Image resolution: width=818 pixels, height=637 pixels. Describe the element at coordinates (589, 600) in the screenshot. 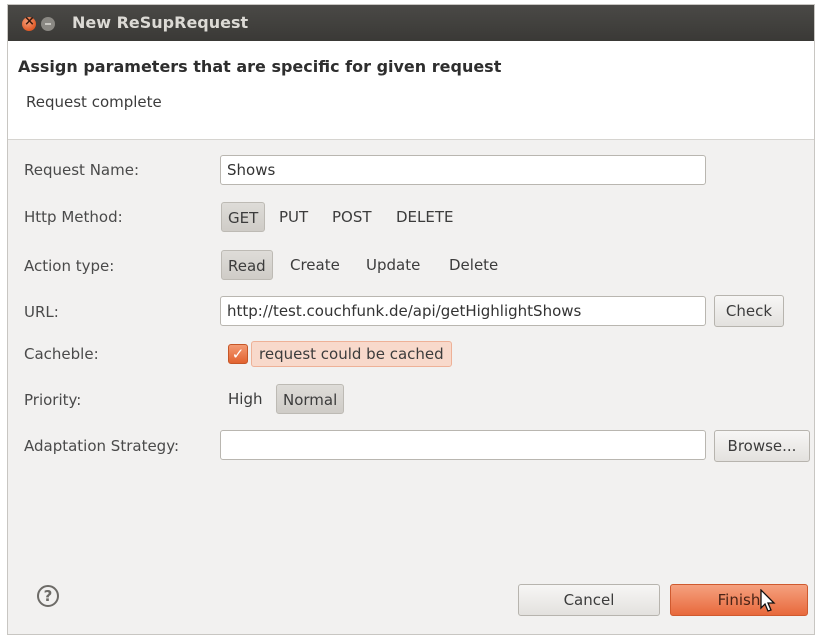

I see `cancel-button: Cancel` at that location.